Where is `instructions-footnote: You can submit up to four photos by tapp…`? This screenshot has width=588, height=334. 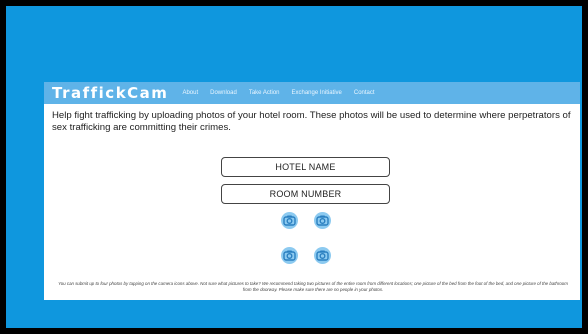
instructions-footnote: You can submit up to four photos by tapp… is located at coordinates (313, 286).